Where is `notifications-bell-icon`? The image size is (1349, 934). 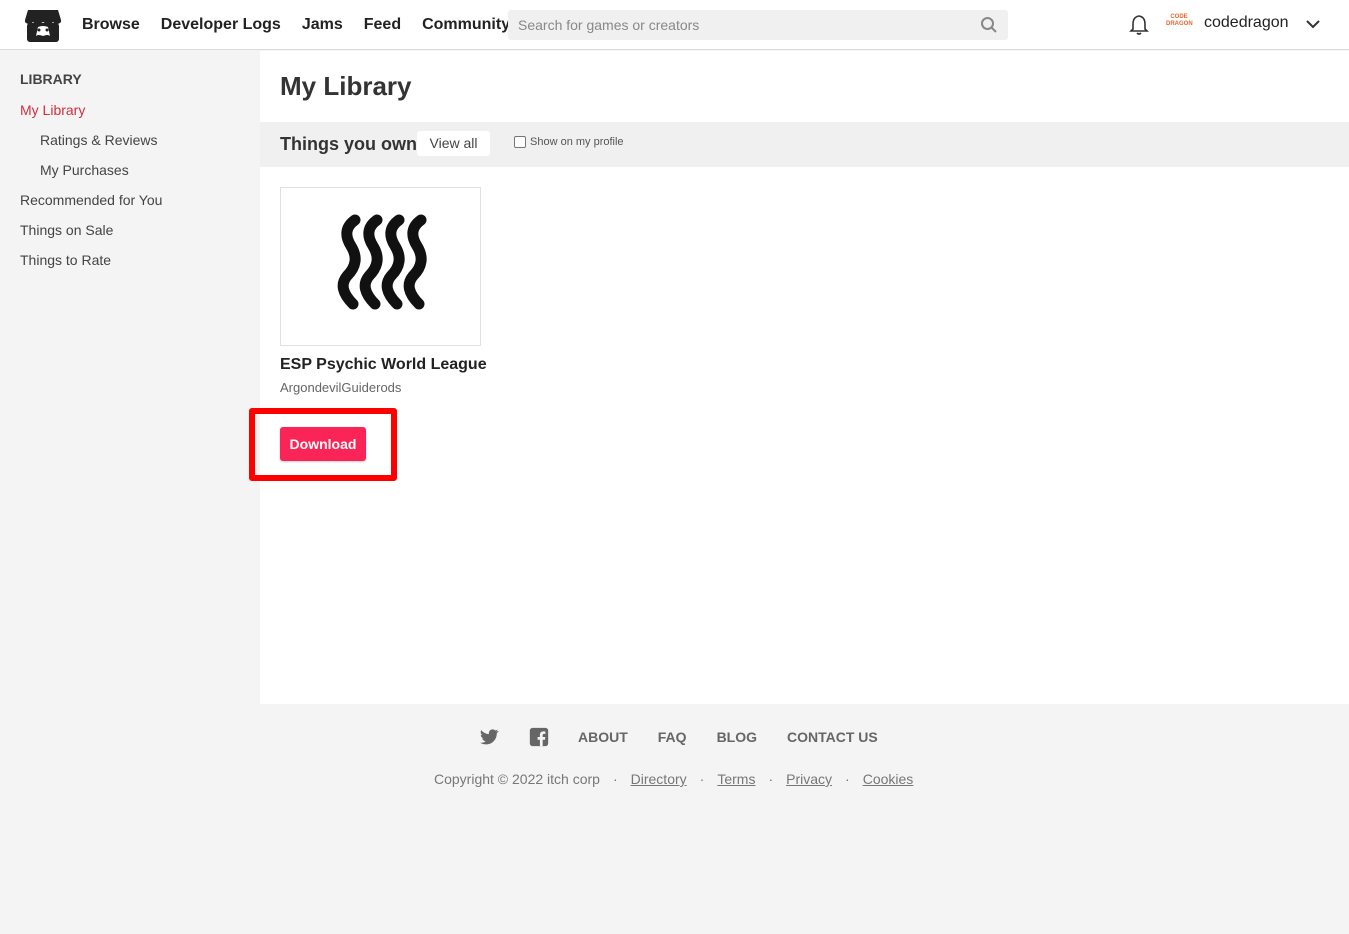 notifications-bell-icon is located at coordinates (1139, 25).